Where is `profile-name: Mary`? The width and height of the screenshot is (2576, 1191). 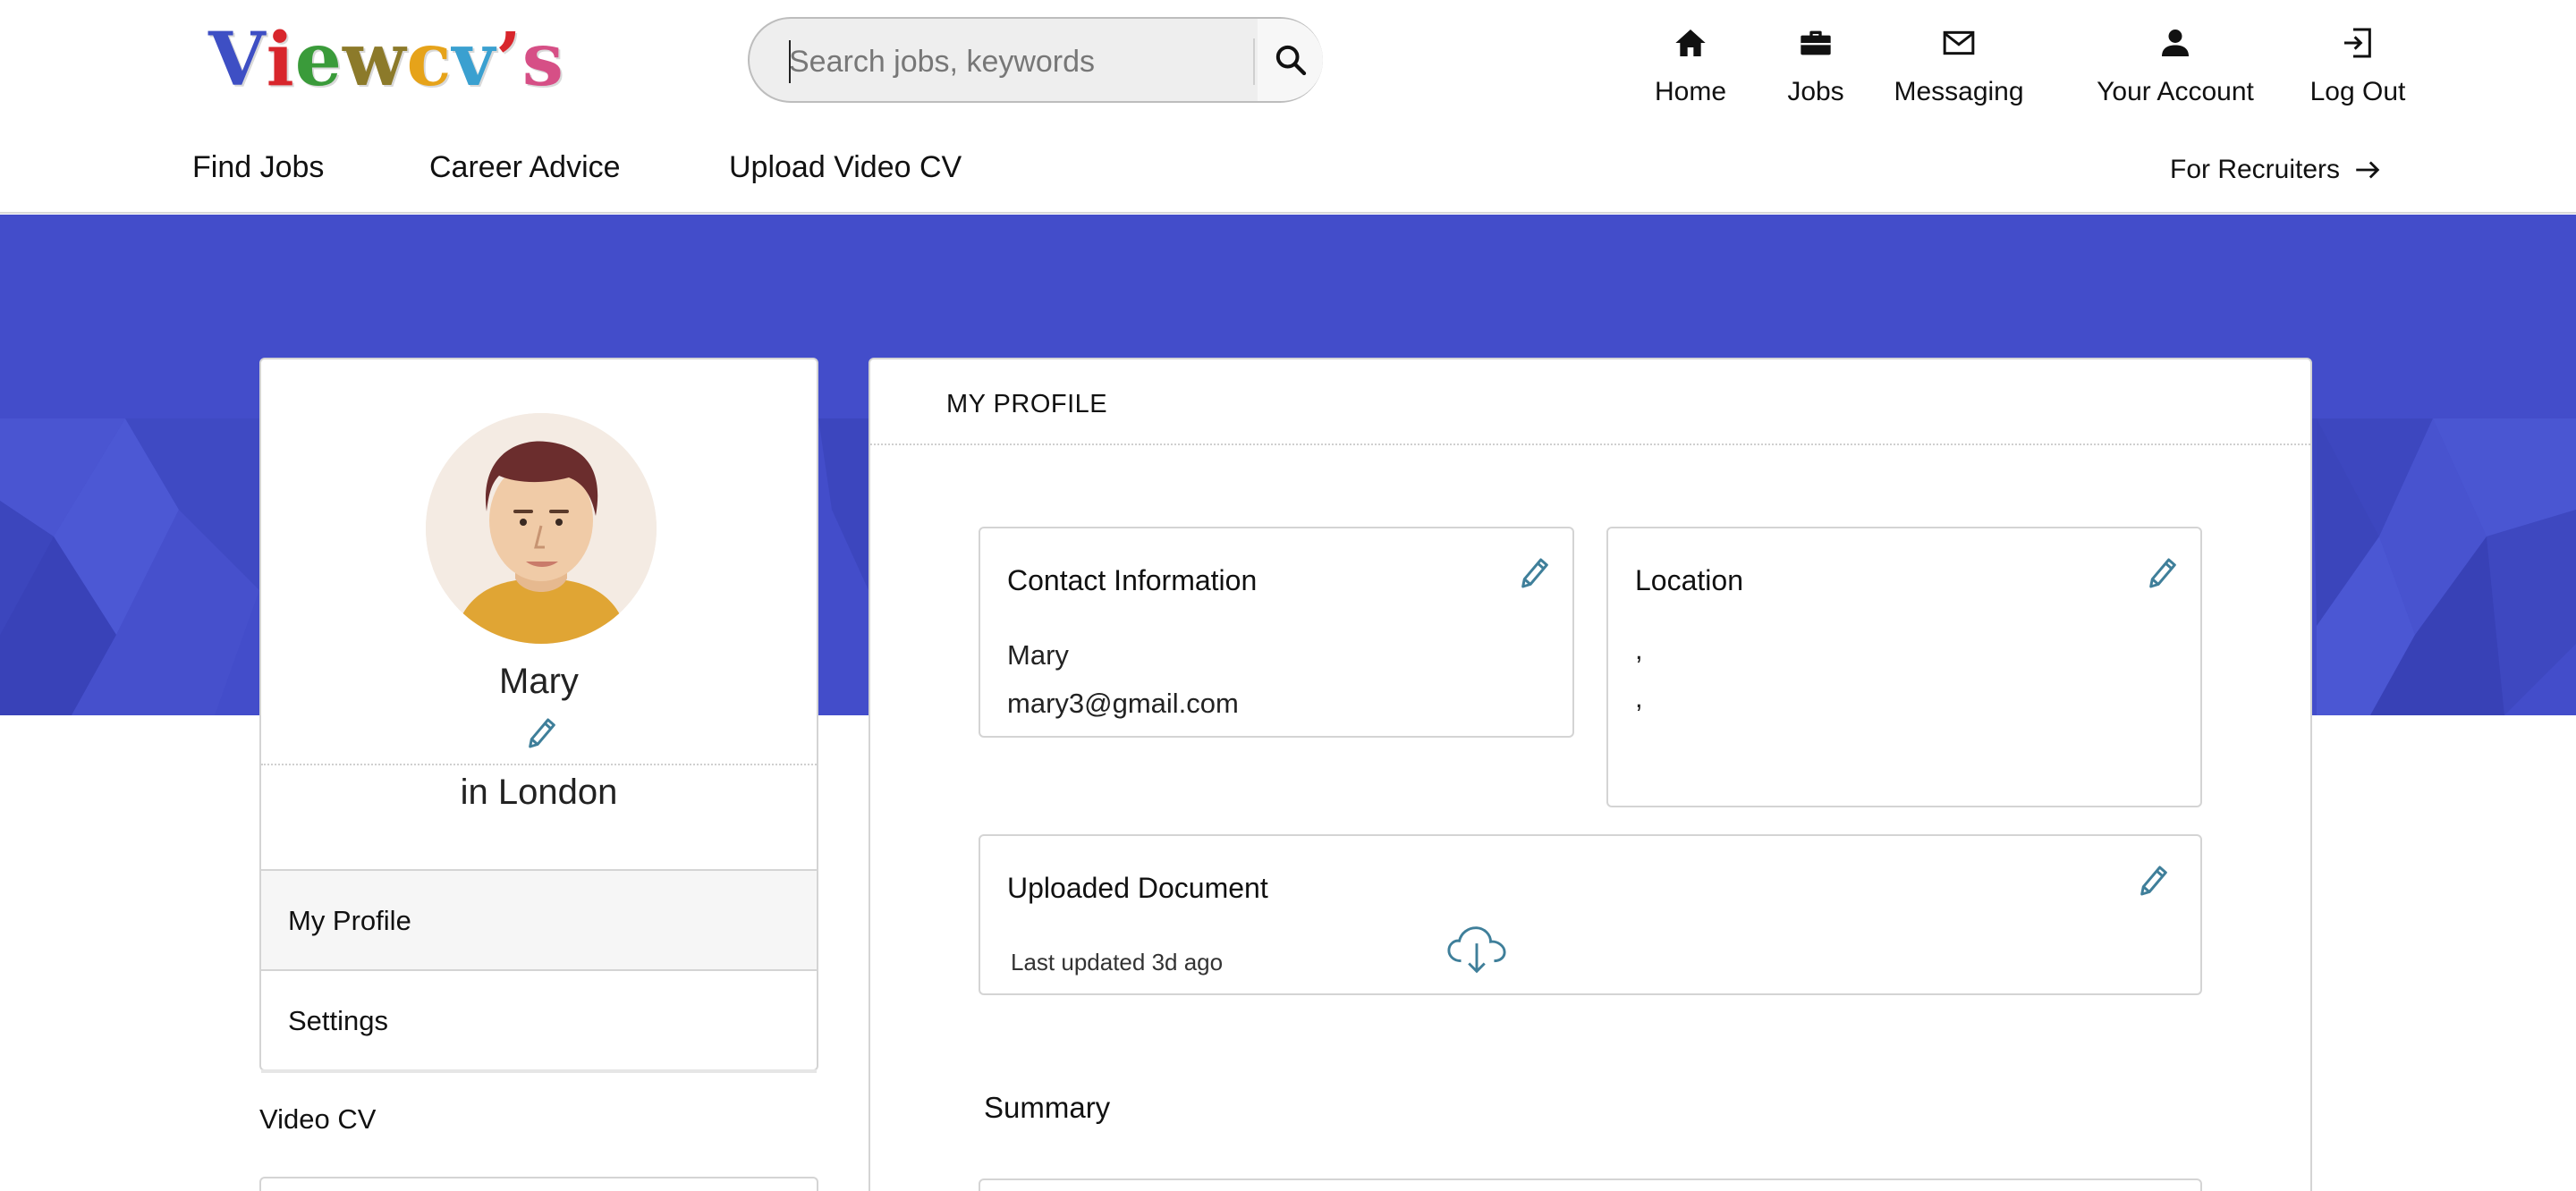 profile-name: Mary is located at coordinates (539, 681).